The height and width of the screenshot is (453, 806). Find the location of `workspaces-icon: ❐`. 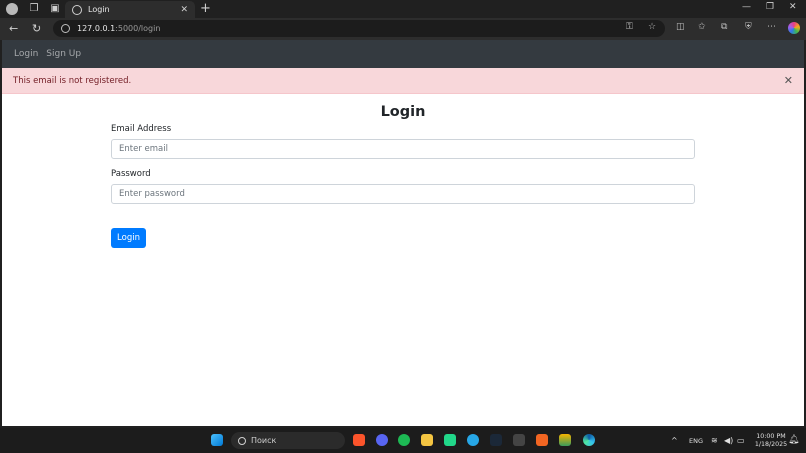

workspaces-icon: ❐ is located at coordinates (34, 9).